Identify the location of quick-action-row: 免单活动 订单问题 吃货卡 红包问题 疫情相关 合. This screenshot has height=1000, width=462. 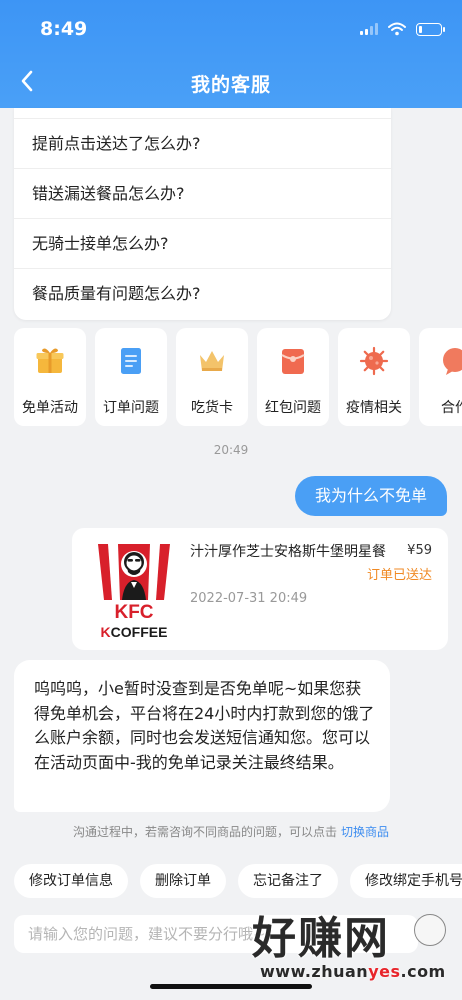
(238, 377).